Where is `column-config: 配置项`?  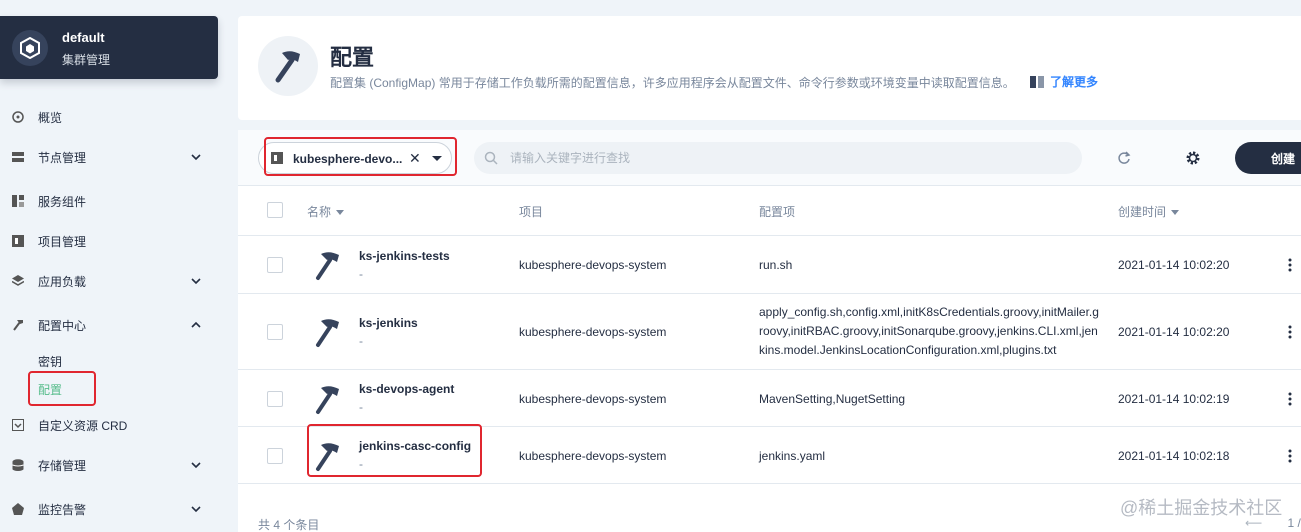 column-config: 配置项 is located at coordinates (777, 212).